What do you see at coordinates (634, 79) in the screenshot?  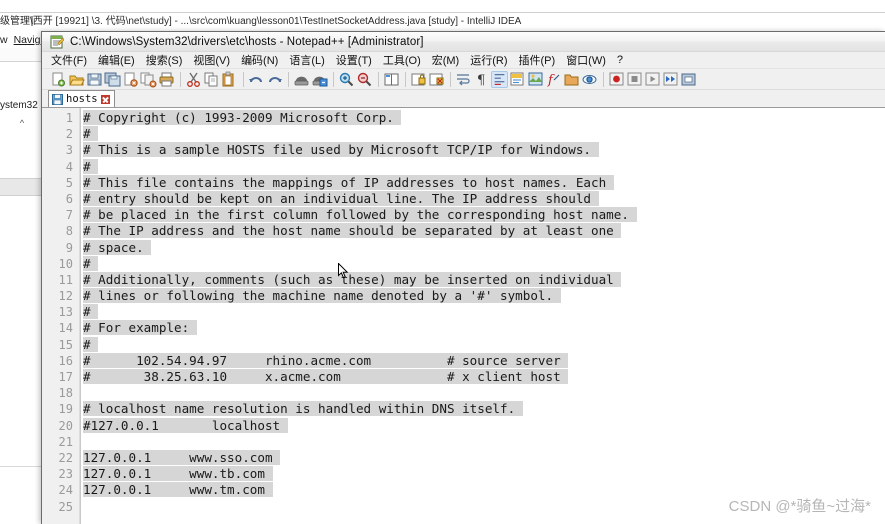 I see `stop-record-macro-icon` at bounding box center [634, 79].